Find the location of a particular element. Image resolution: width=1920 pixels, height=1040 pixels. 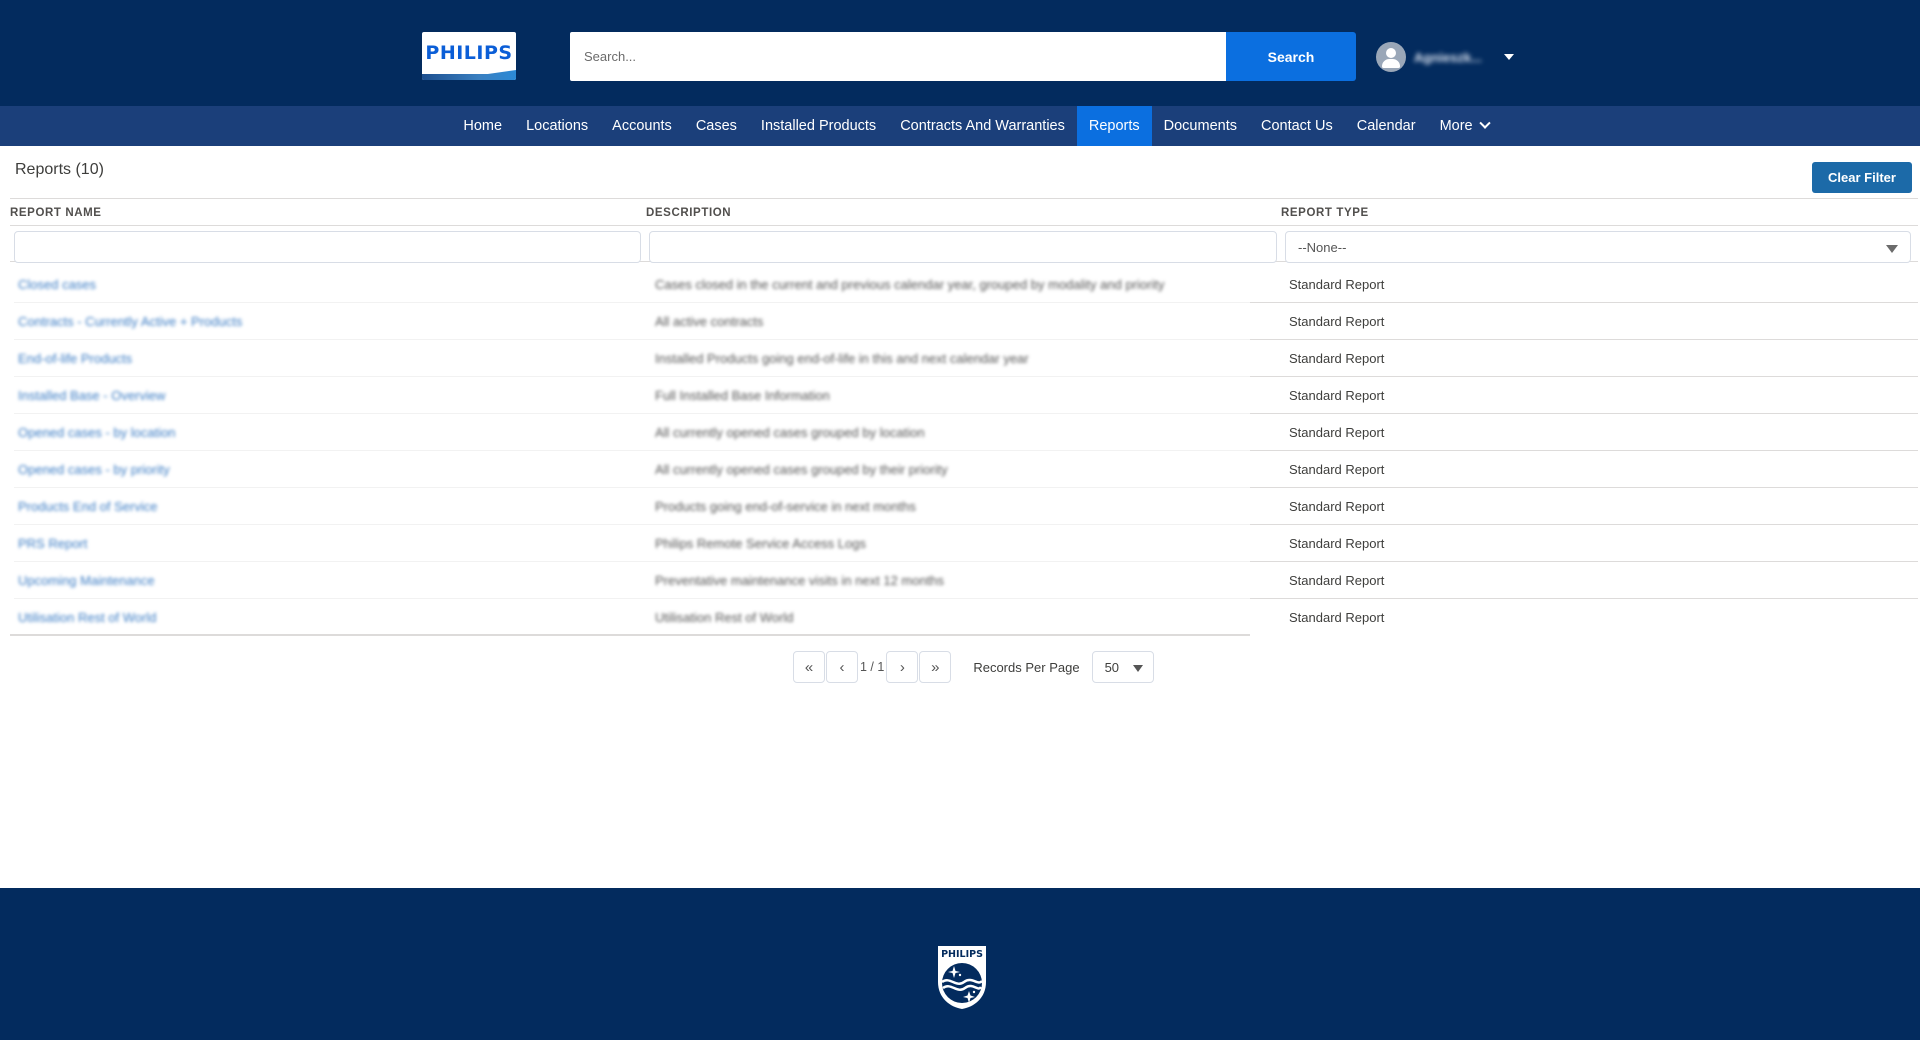

shield-logo-text: PHILIPS is located at coordinates (962, 954).